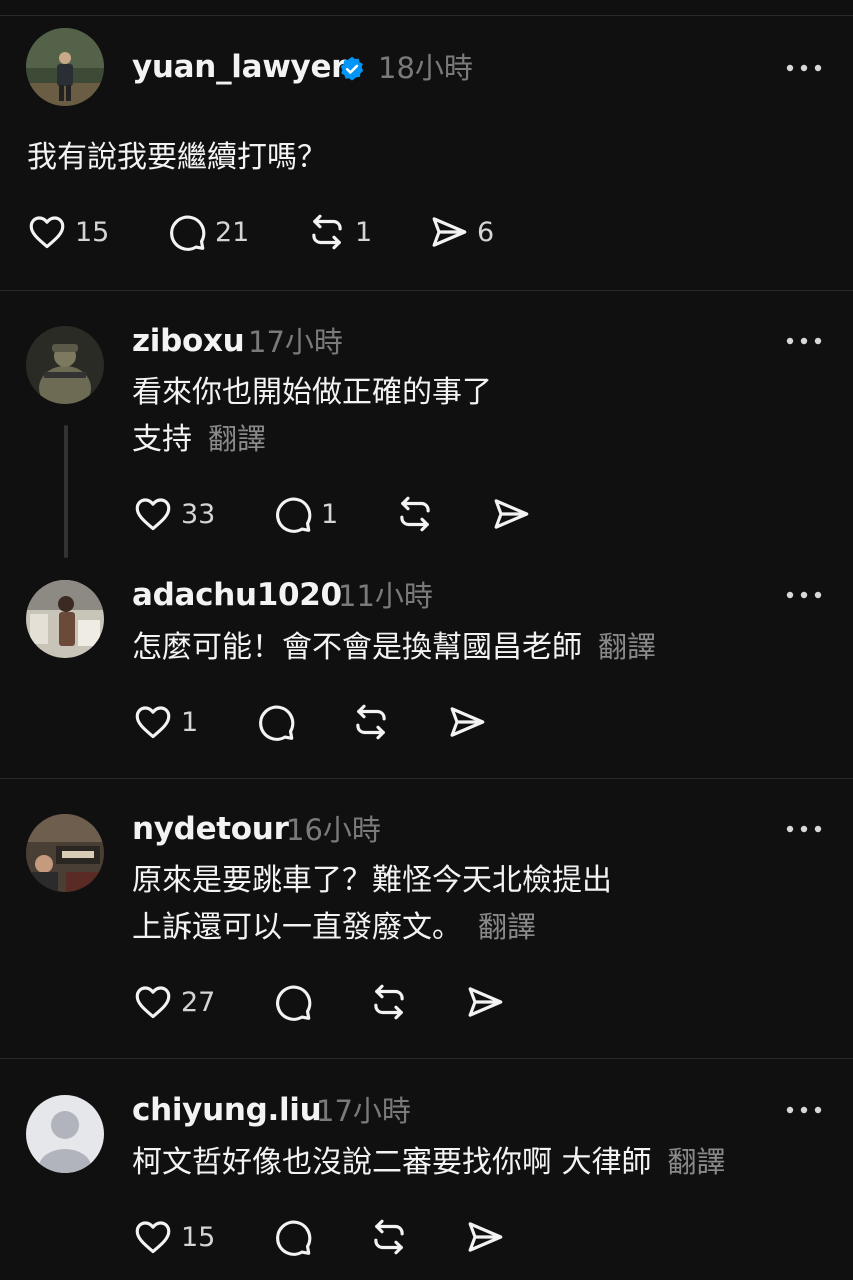  Describe the element at coordinates (198, 1002) in the screenshot. I see `like-count: 27` at that location.